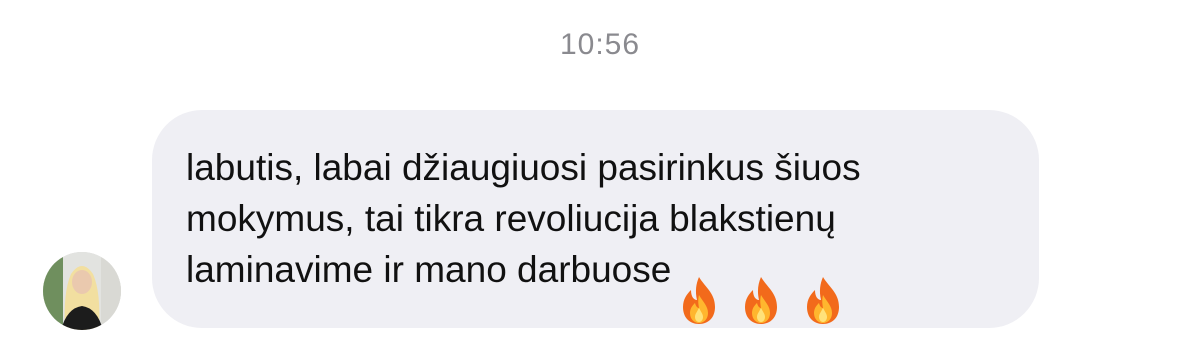  I want to click on avatar, so click(82, 291).